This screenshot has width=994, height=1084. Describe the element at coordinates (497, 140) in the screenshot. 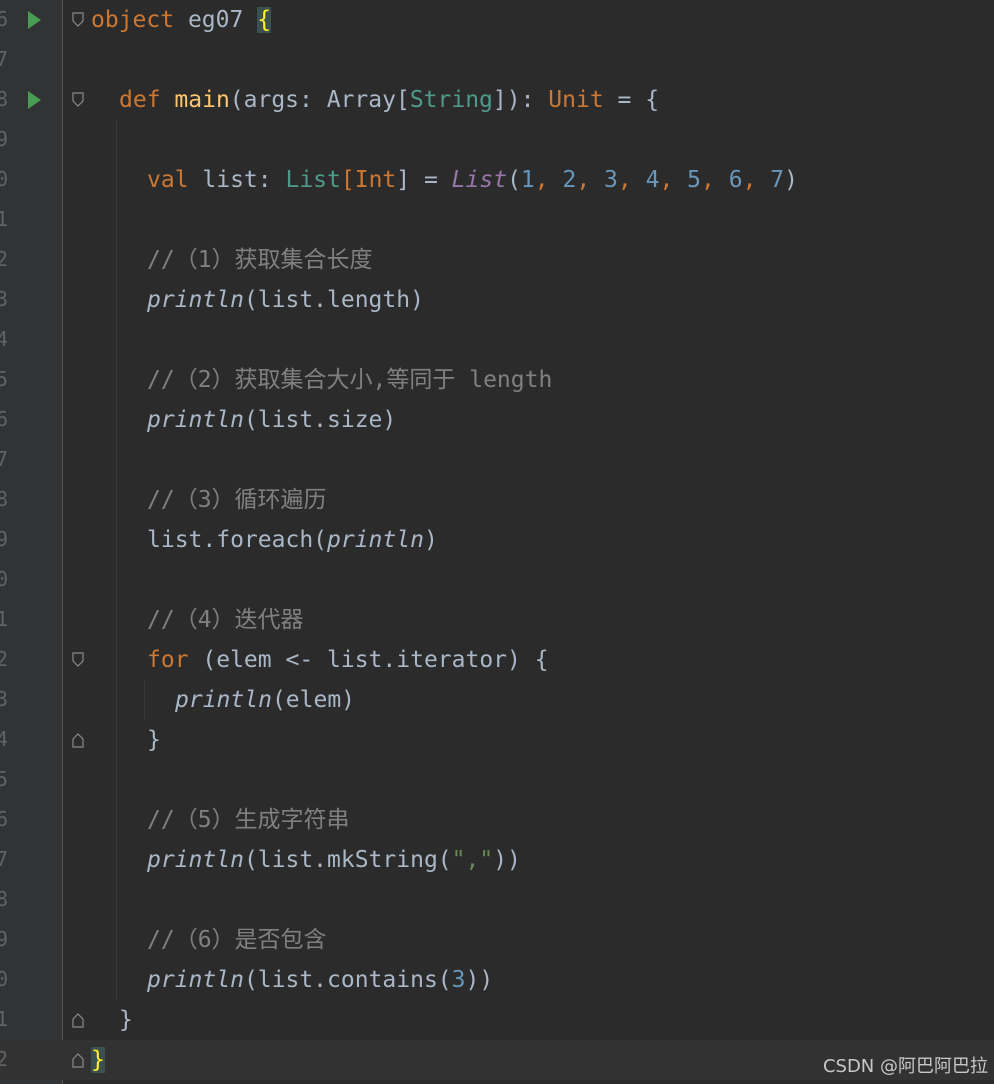

I see `code-line: 9` at that location.